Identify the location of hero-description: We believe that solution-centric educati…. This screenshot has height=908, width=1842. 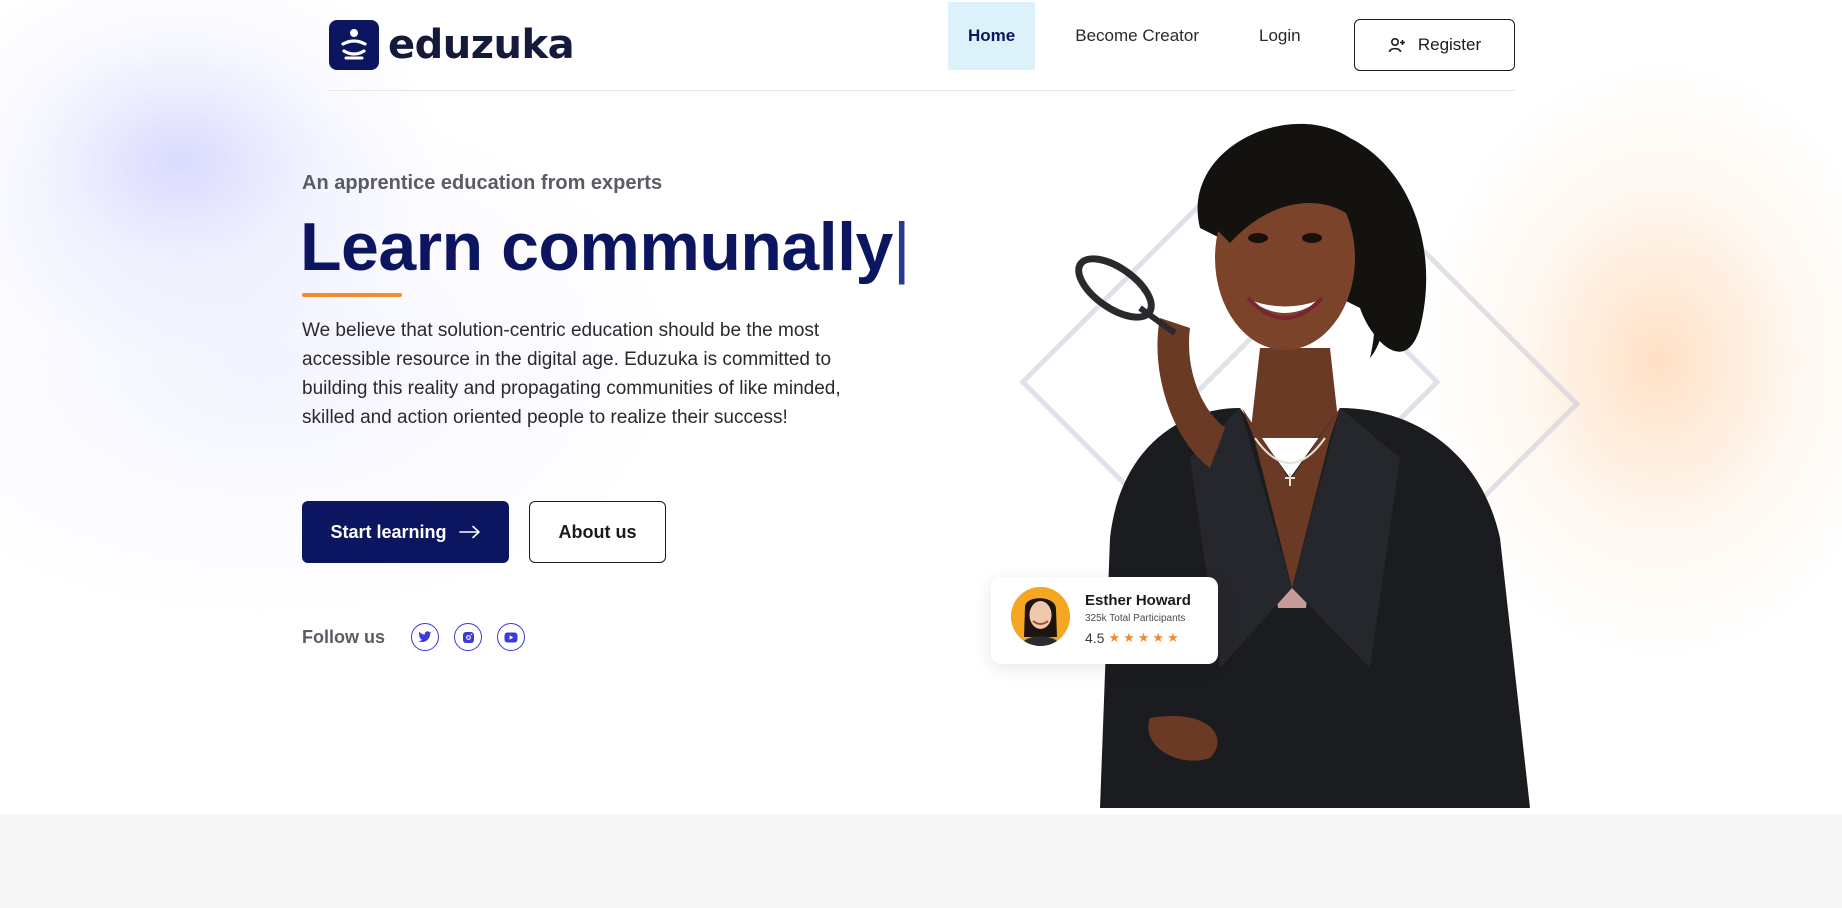
(571, 374).